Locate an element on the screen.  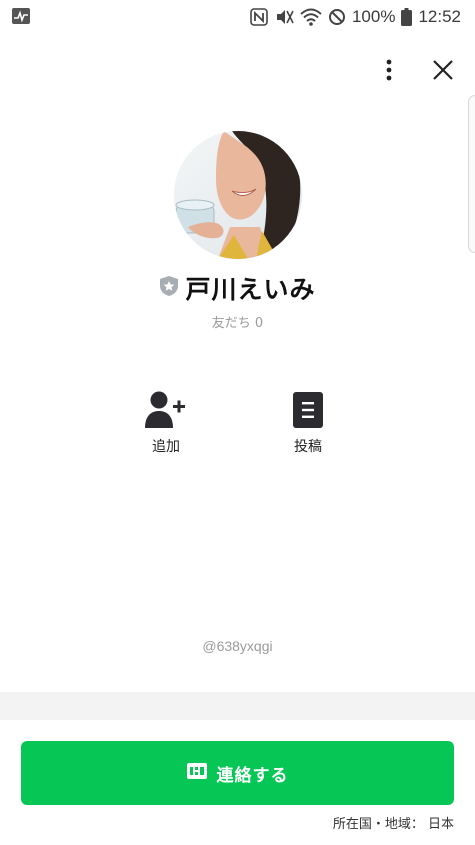
close-icon is located at coordinates (443, 70).